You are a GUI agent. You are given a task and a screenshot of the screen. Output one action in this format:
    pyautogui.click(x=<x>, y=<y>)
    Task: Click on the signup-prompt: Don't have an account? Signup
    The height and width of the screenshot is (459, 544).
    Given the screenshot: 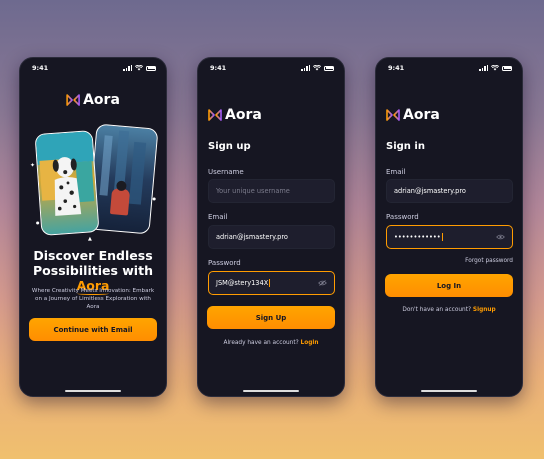 What is the action you would take?
    pyautogui.click(x=449, y=310)
    